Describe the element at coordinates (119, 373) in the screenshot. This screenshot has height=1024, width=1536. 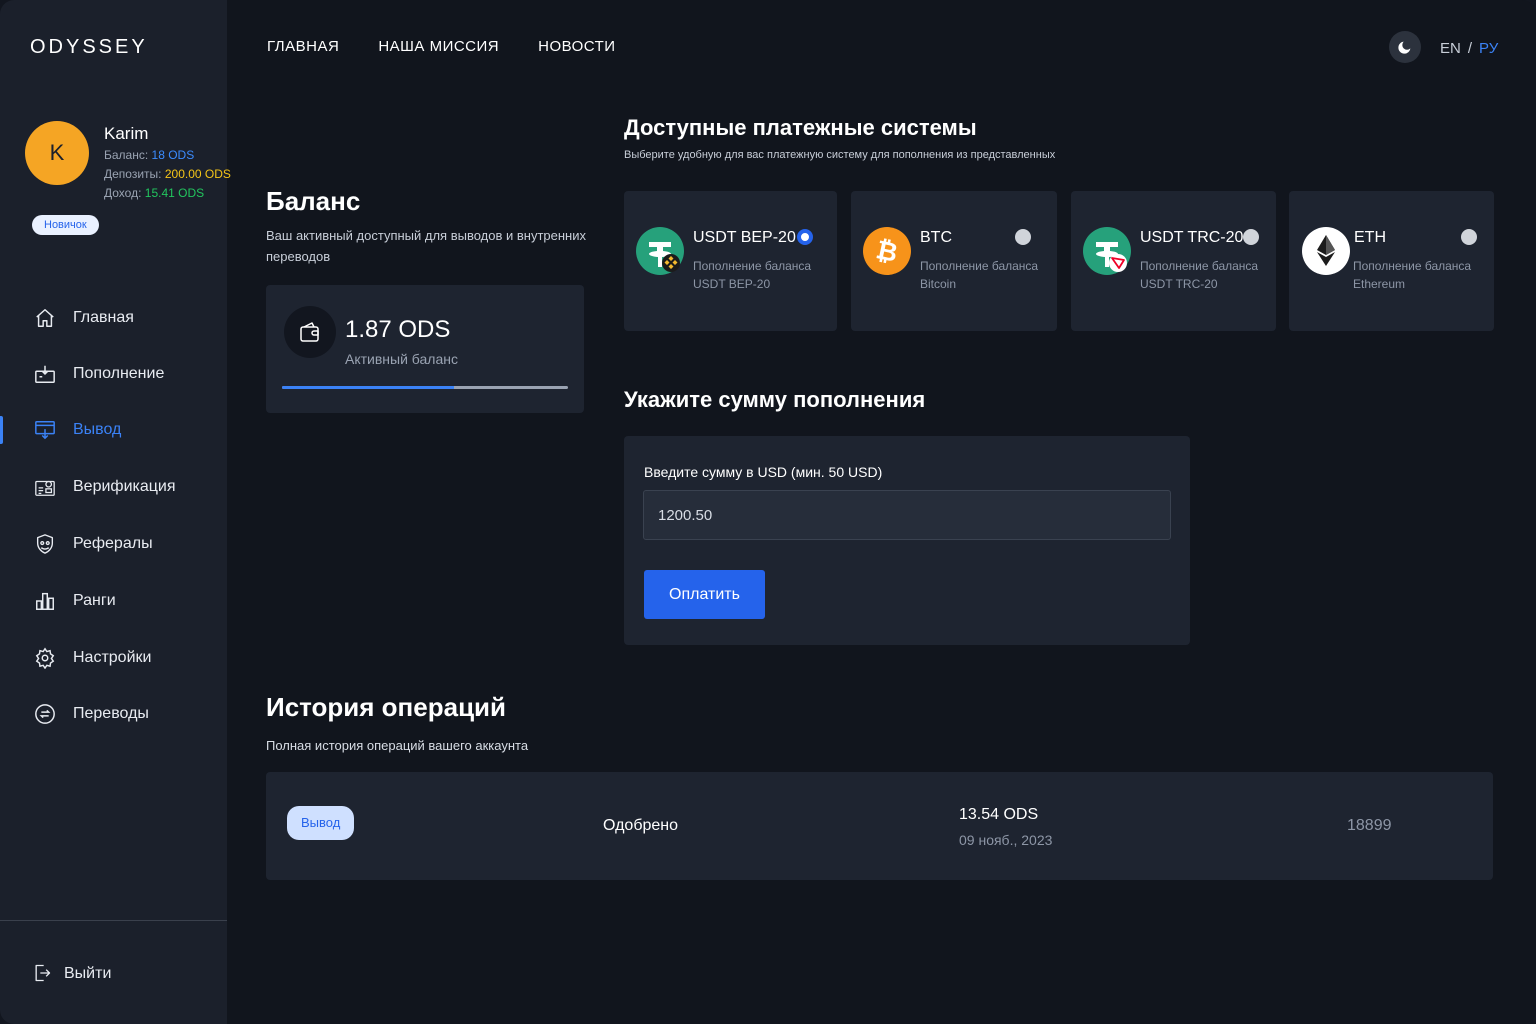
I see `sidebar-item-label: Пополнение` at that location.